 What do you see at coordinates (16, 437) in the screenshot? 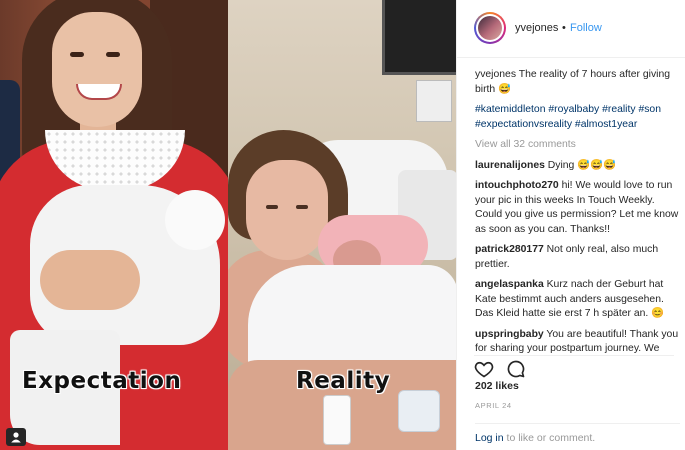
I see `user-tag-icon` at bounding box center [16, 437].